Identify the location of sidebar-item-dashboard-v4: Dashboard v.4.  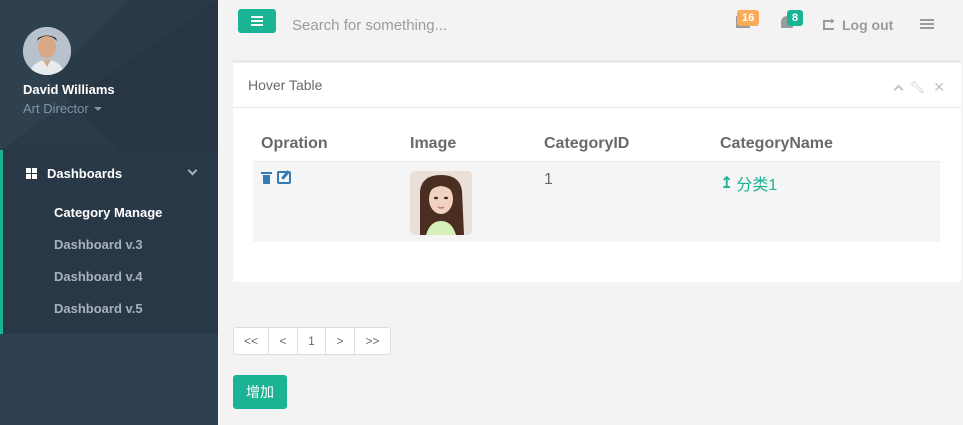
(98, 276).